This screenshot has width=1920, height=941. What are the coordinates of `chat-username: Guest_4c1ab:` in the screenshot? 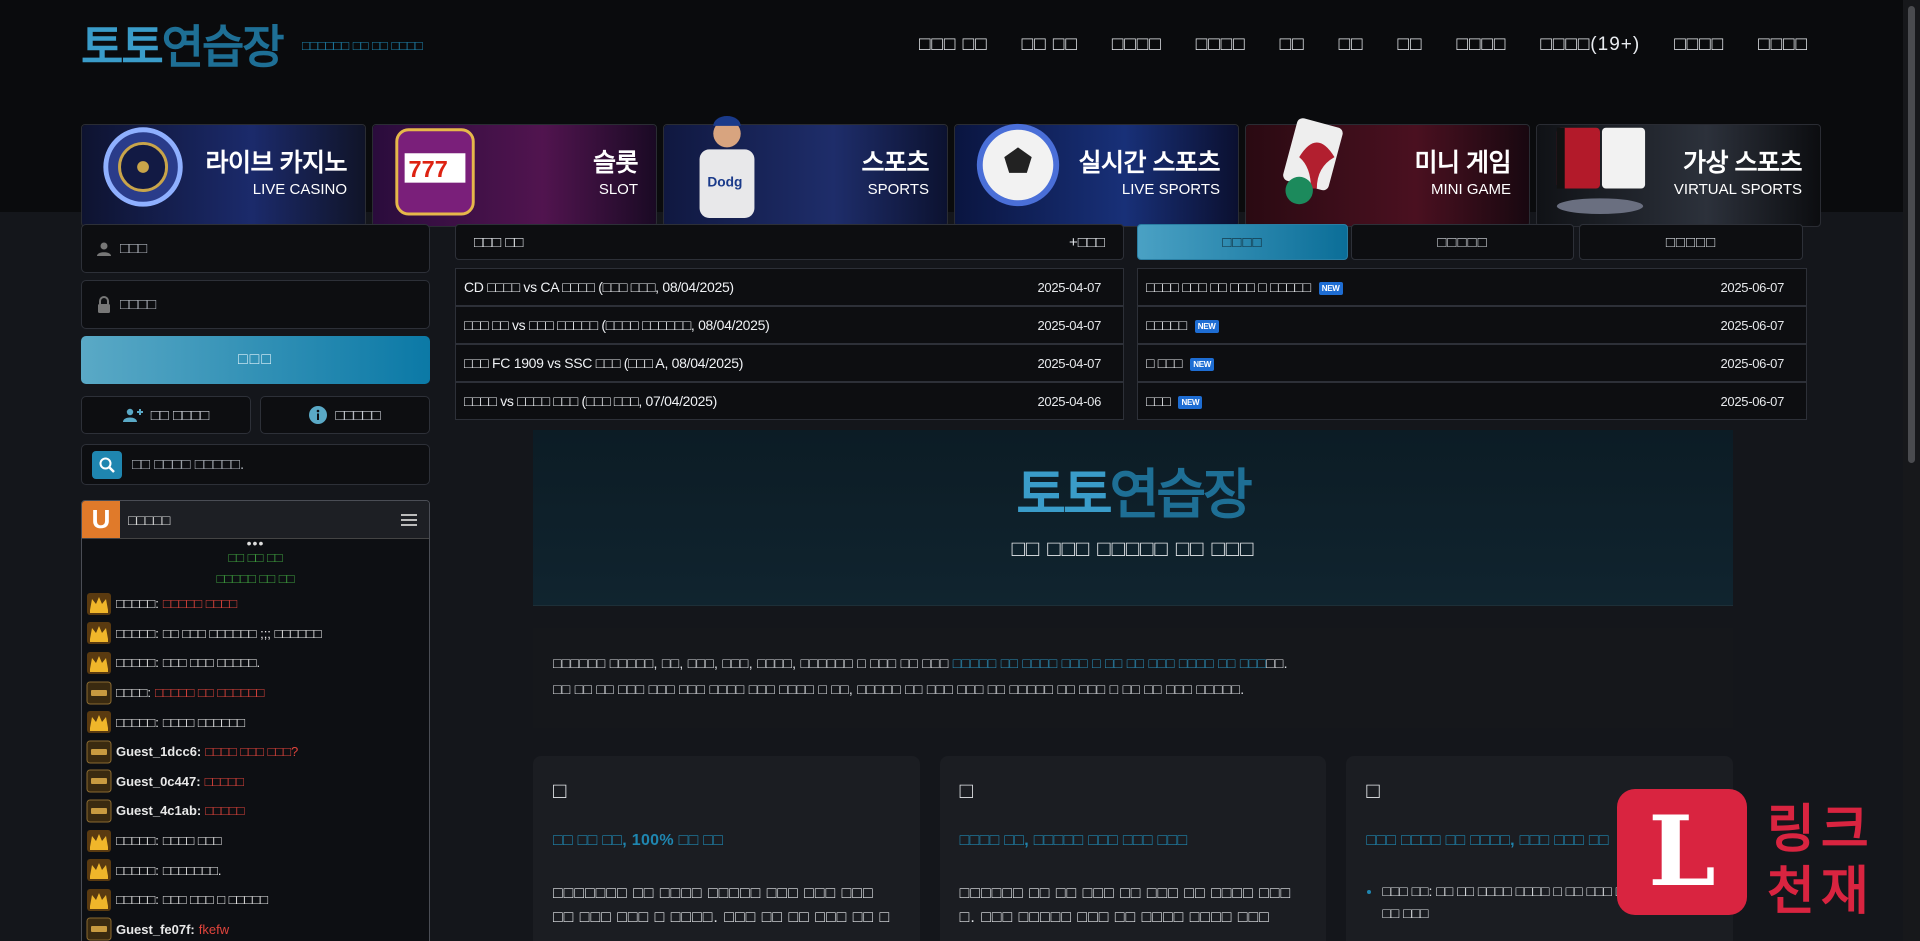 It's located at (158, 810).